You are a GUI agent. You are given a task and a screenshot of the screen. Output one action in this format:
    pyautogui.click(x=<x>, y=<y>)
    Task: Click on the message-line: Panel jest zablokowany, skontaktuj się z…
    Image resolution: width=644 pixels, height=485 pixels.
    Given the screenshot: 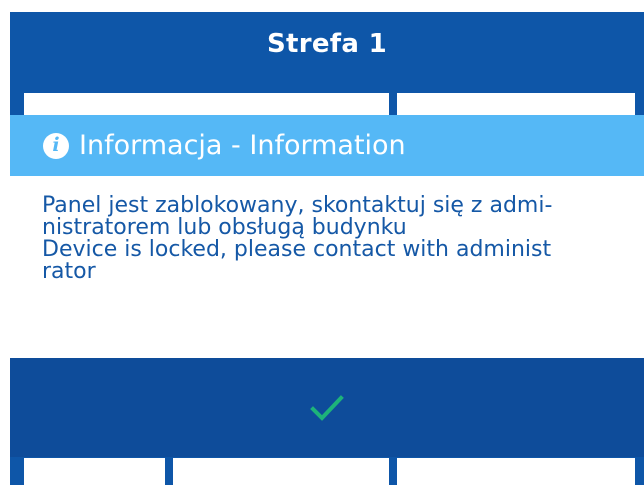 What is the action you would take?
    pyautogui.click(x=297, y=205)
    